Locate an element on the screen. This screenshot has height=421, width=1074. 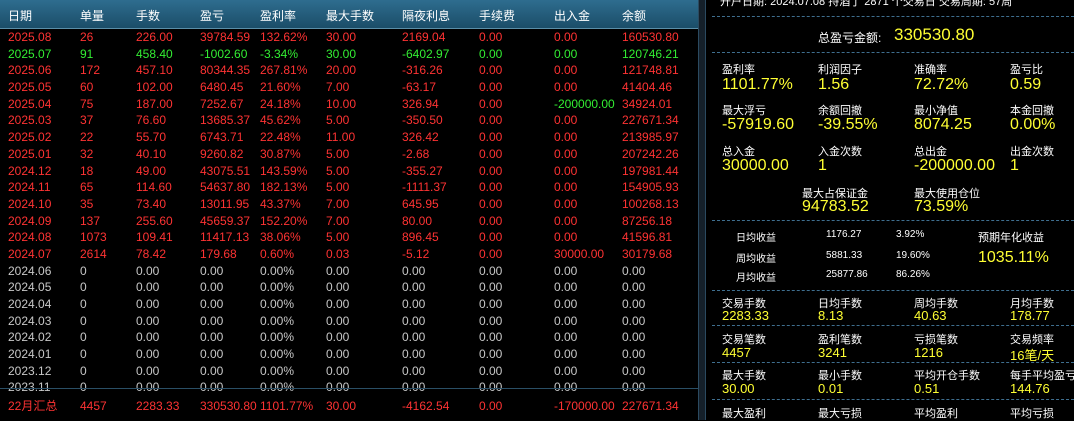
total-deposit-value: 30000.00 is located at coordinates (755, 165).